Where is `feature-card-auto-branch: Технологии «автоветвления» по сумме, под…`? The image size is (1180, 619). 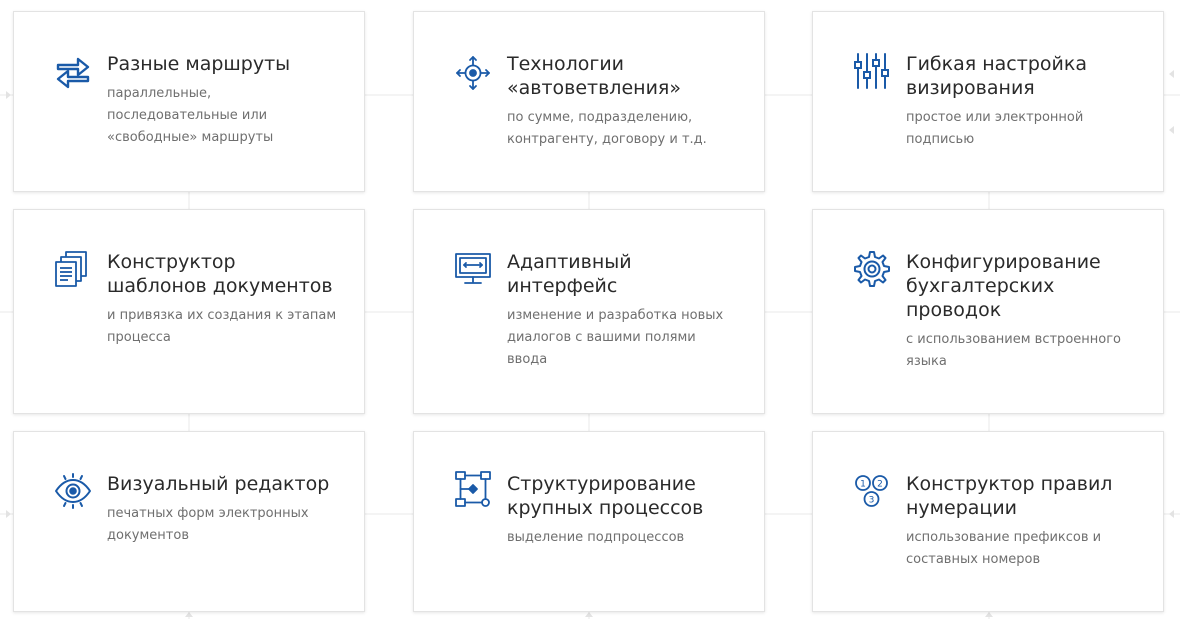 feature-card-auto-branch: Технологии «автоветвления» по сумме, под… is located at coordinates (589, 101).